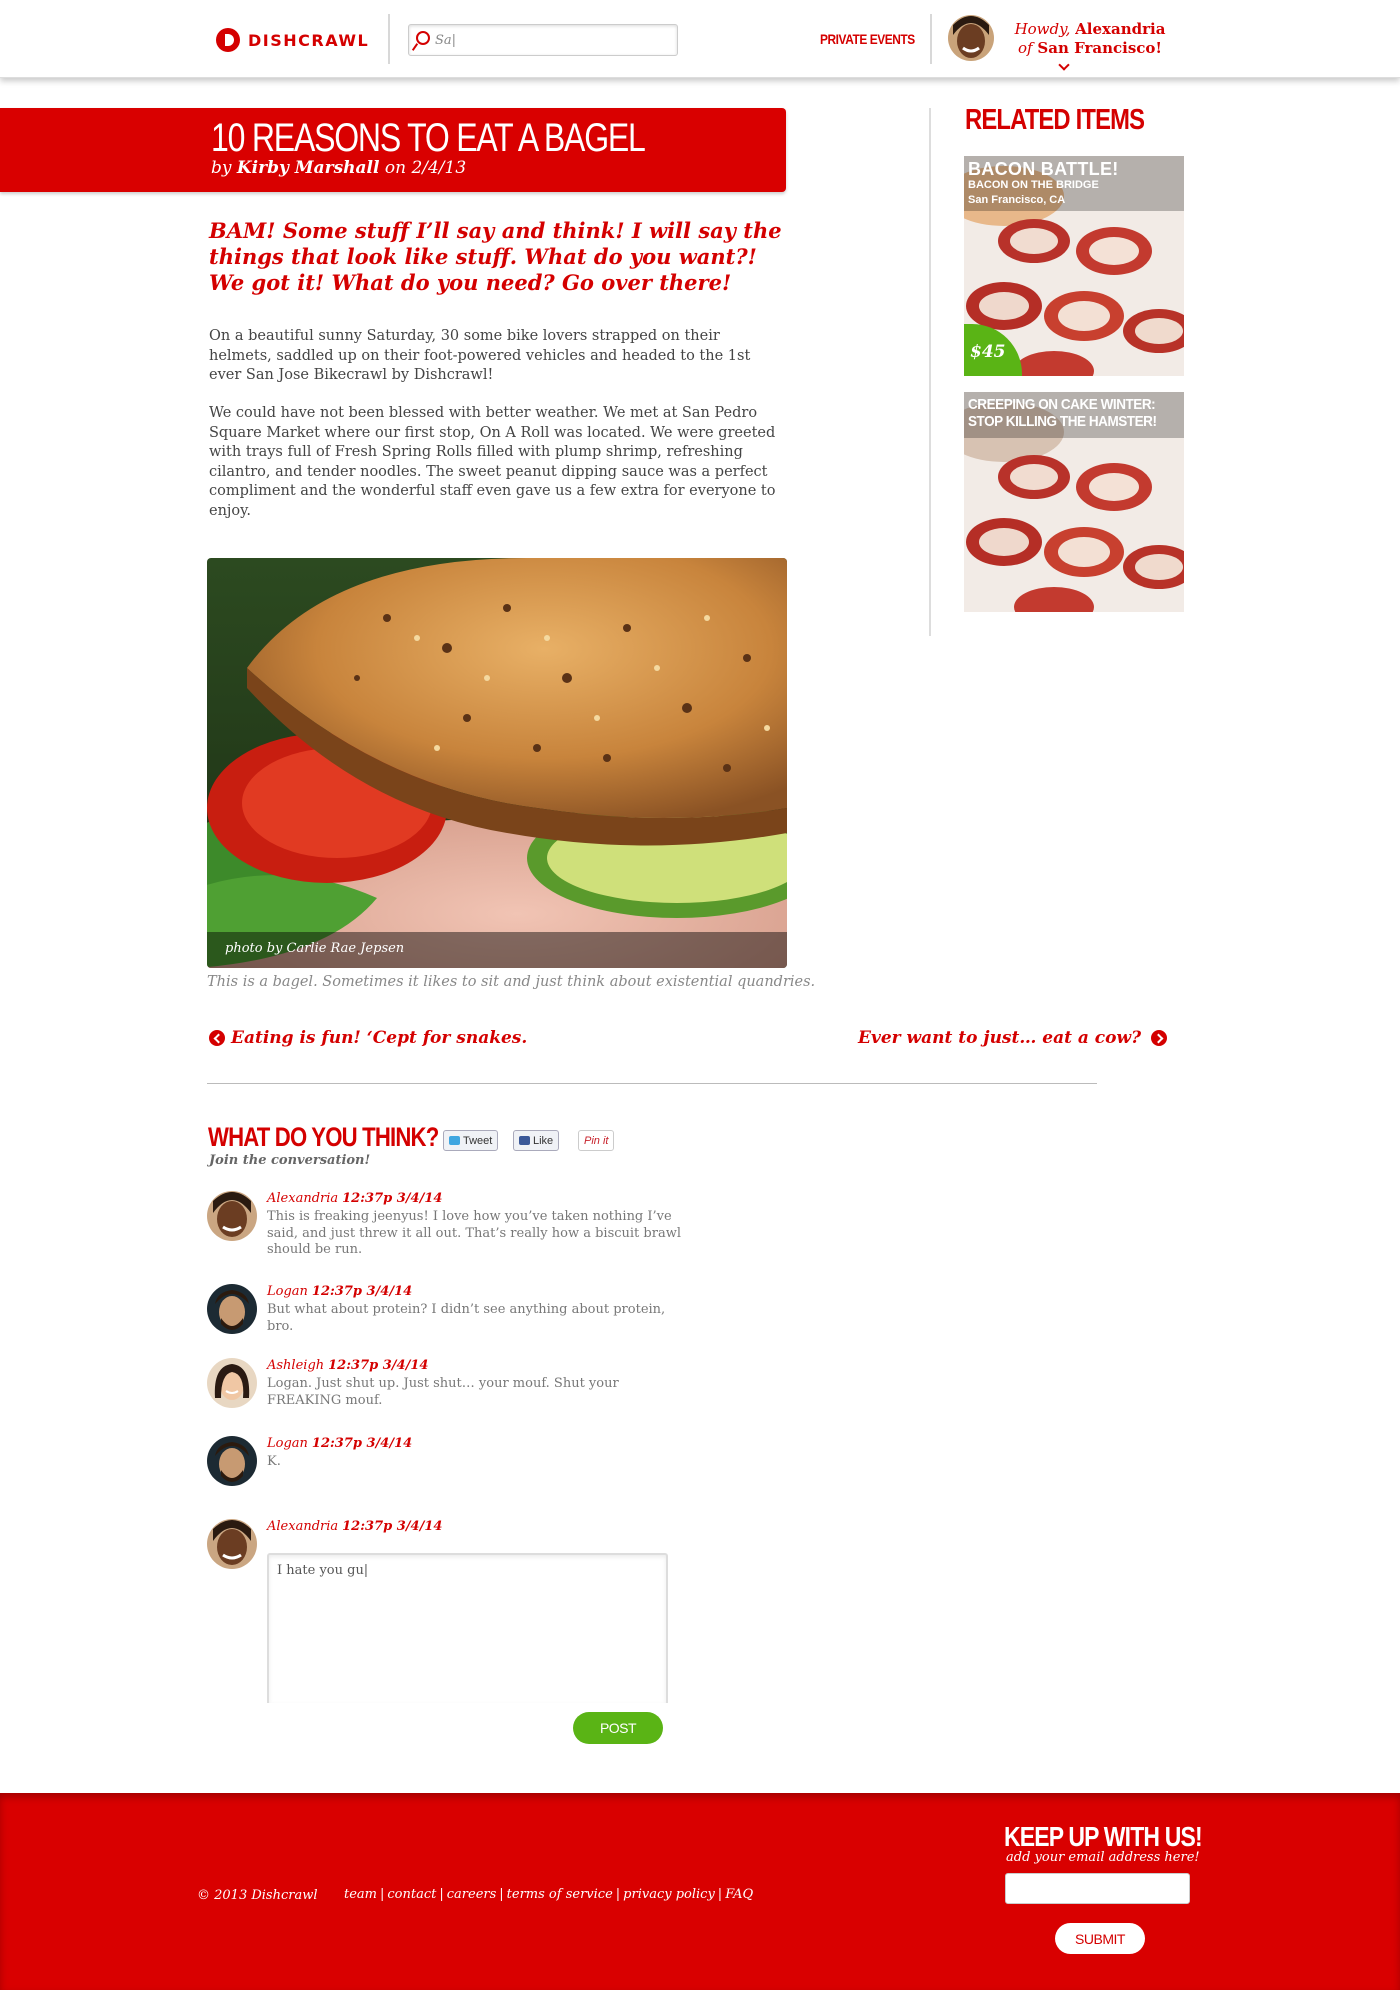  I want to click on previous-article-link: Eating is fun! ‘Cept for snakes., so click(368, 1038).